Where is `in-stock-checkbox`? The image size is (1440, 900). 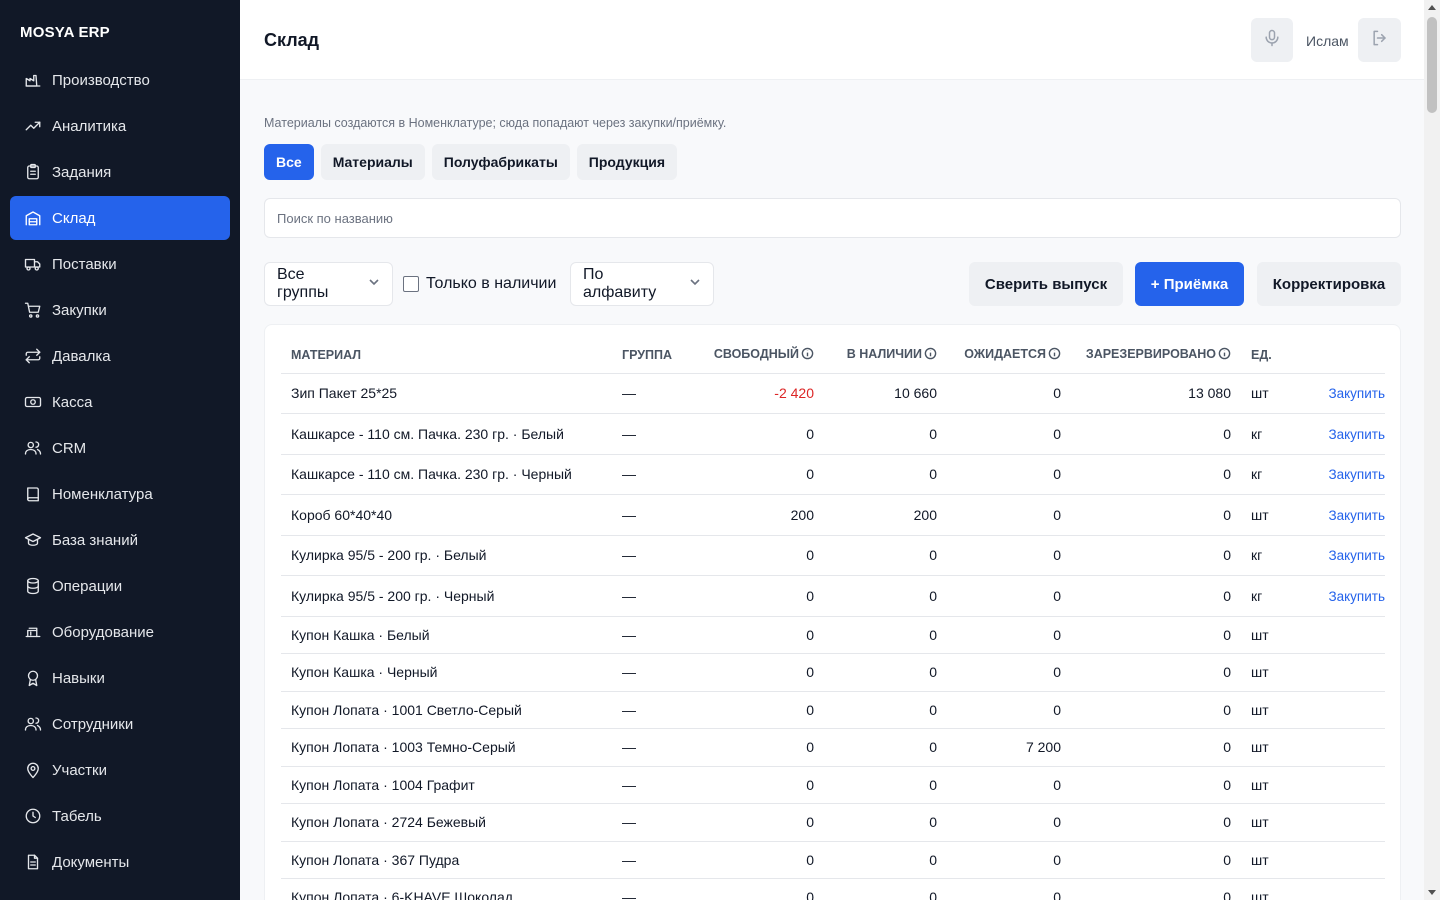
in-stock-checkbox is located at coordinates (411, 284).